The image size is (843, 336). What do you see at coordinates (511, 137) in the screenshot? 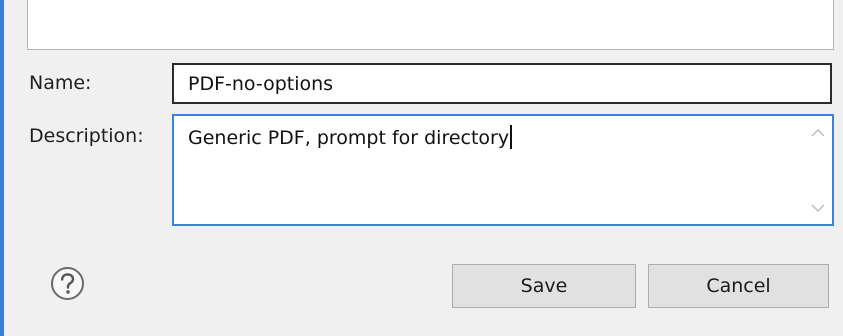
I see `text-caret` at bounding box center [511, 137].